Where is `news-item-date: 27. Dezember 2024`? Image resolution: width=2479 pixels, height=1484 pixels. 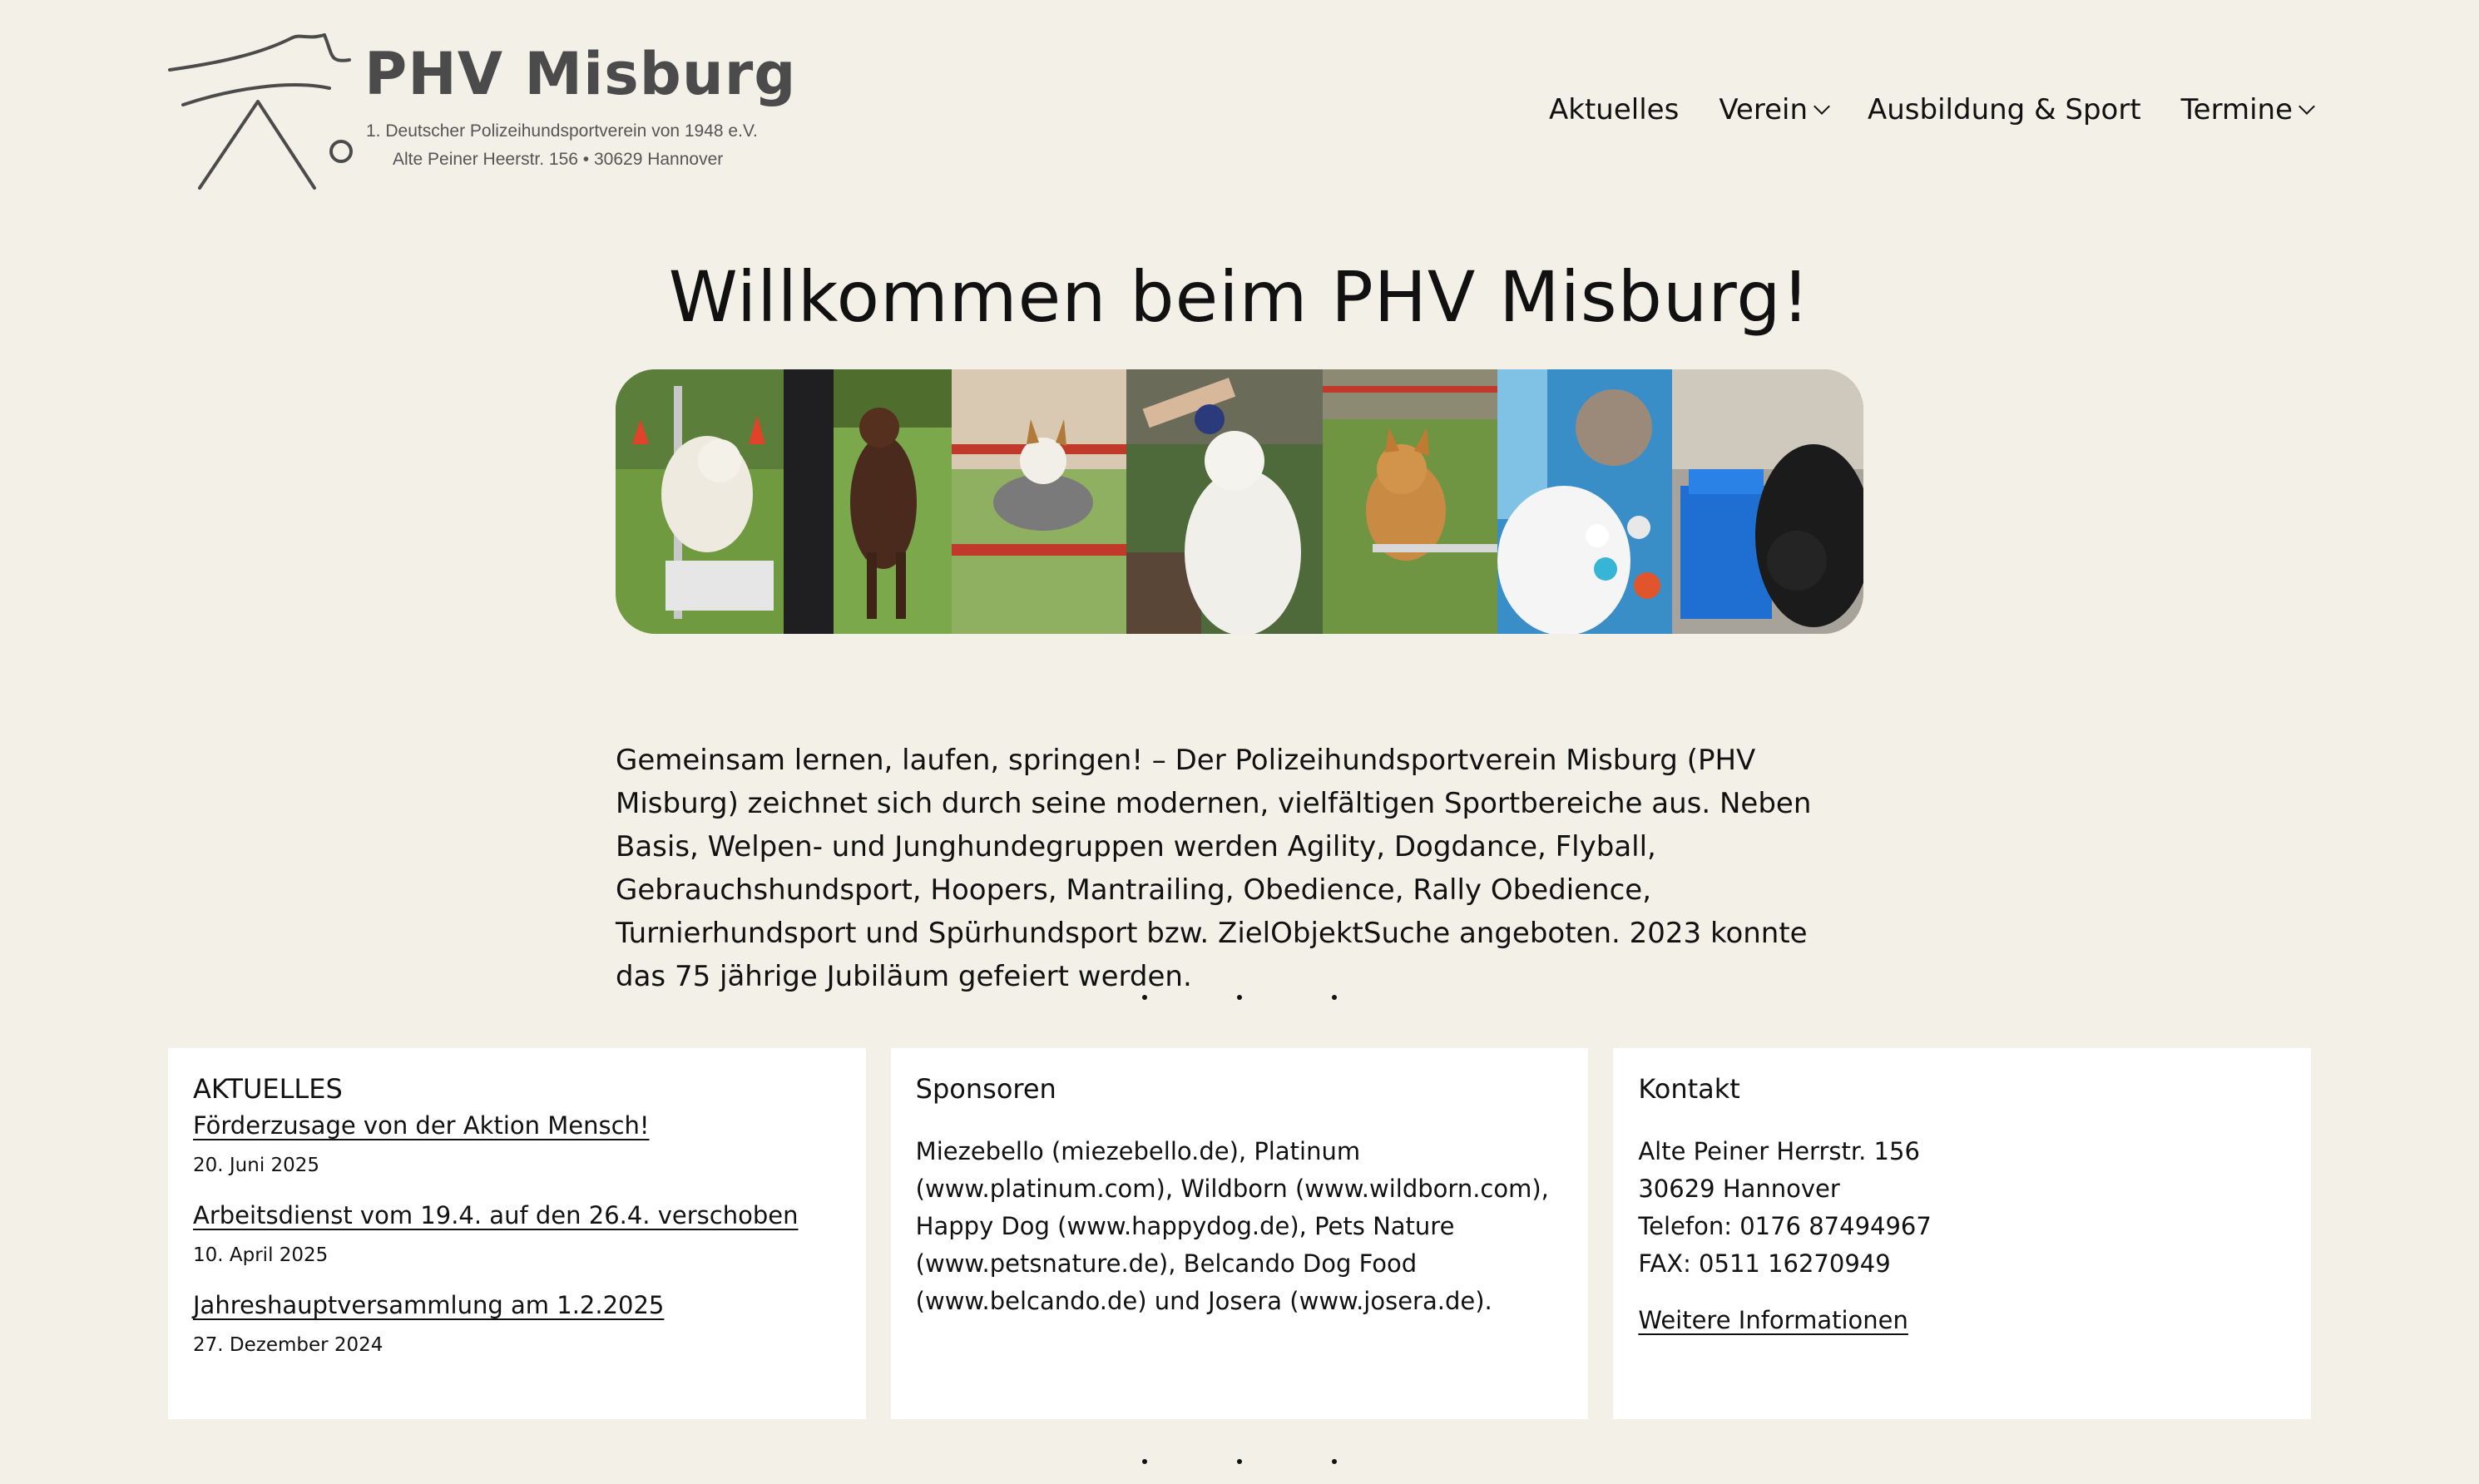 news-item-date: 27. Dezember 2024 is located at coordinates (288, 1345).